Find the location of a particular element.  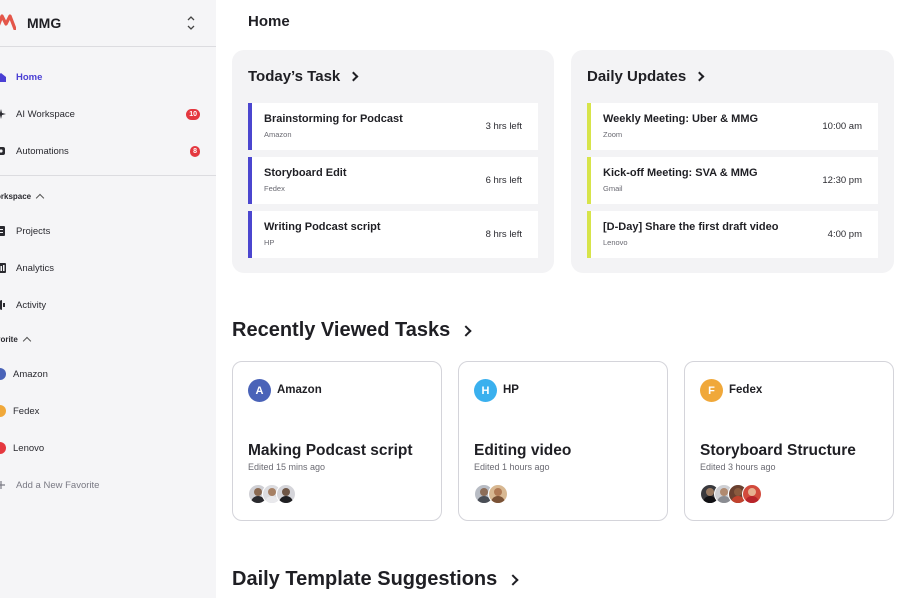

org-name: HP is located at coordinates (511, 390).